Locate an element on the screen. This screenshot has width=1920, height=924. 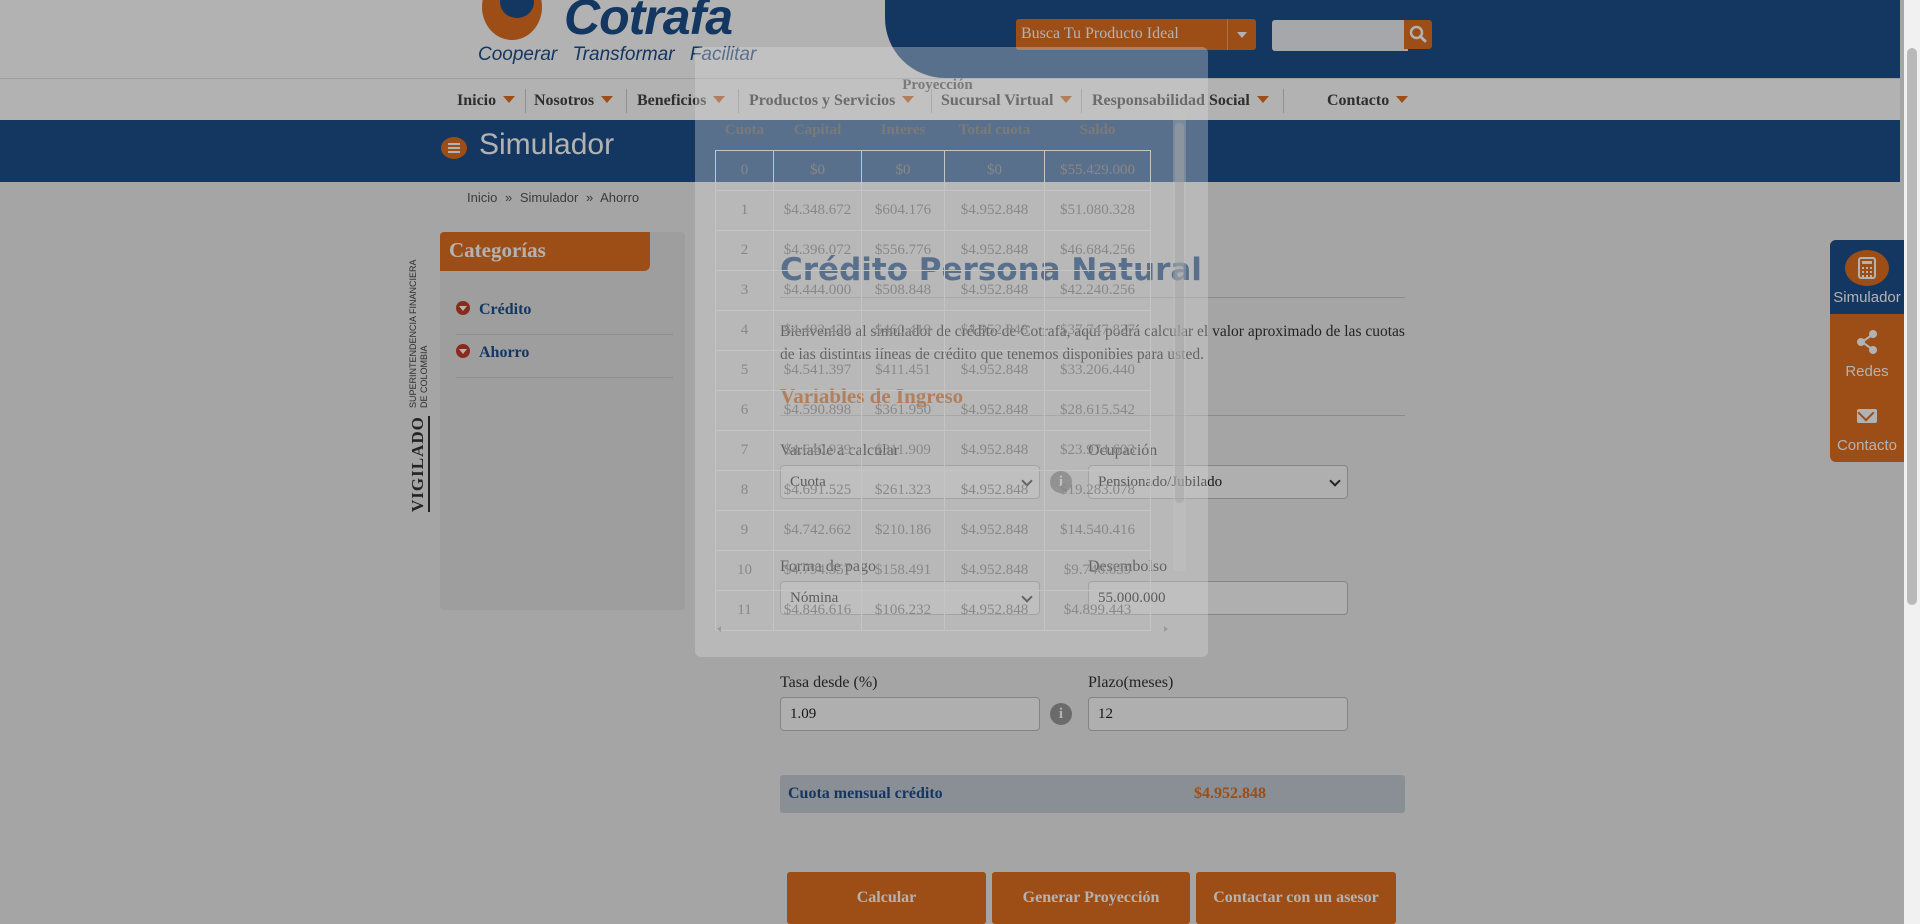
table-row: 3 $4.444.000 $508.848 $4.952.848 $42.240.256 is located at coordinates (933, 290).